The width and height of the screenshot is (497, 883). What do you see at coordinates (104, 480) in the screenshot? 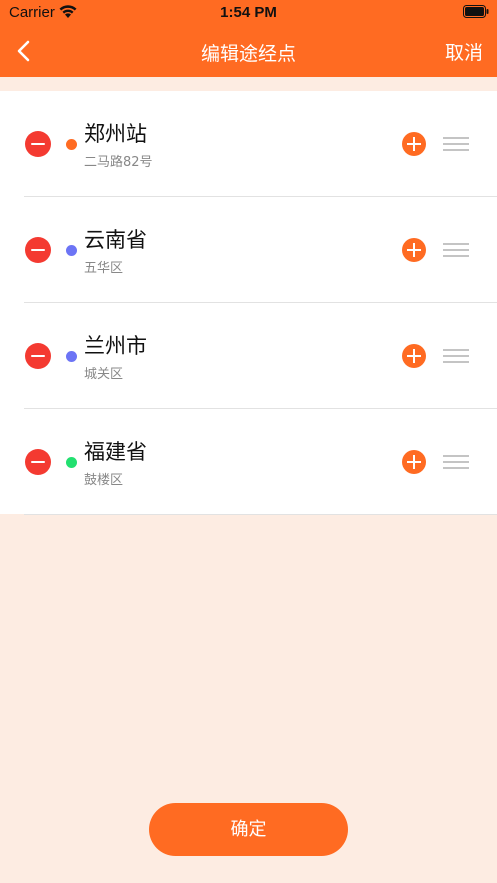
I see `waypoint-detail: 鼓楼区` at bounding box center [104, 480].